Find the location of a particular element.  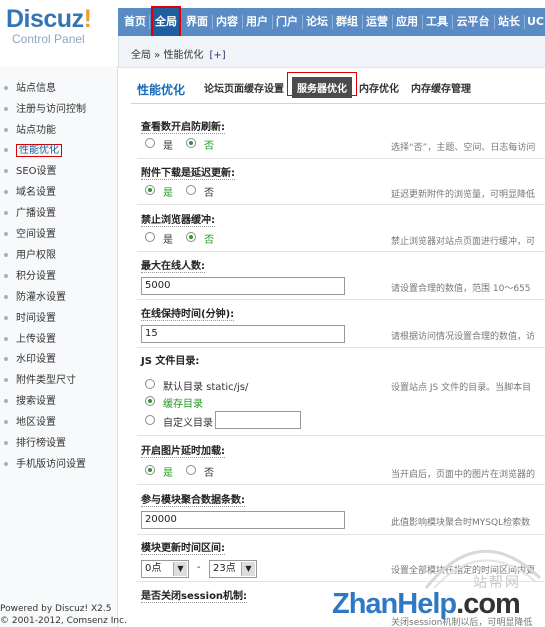

discuz-logo: Discuz! Control Panel is located at coordinates (49, 25).